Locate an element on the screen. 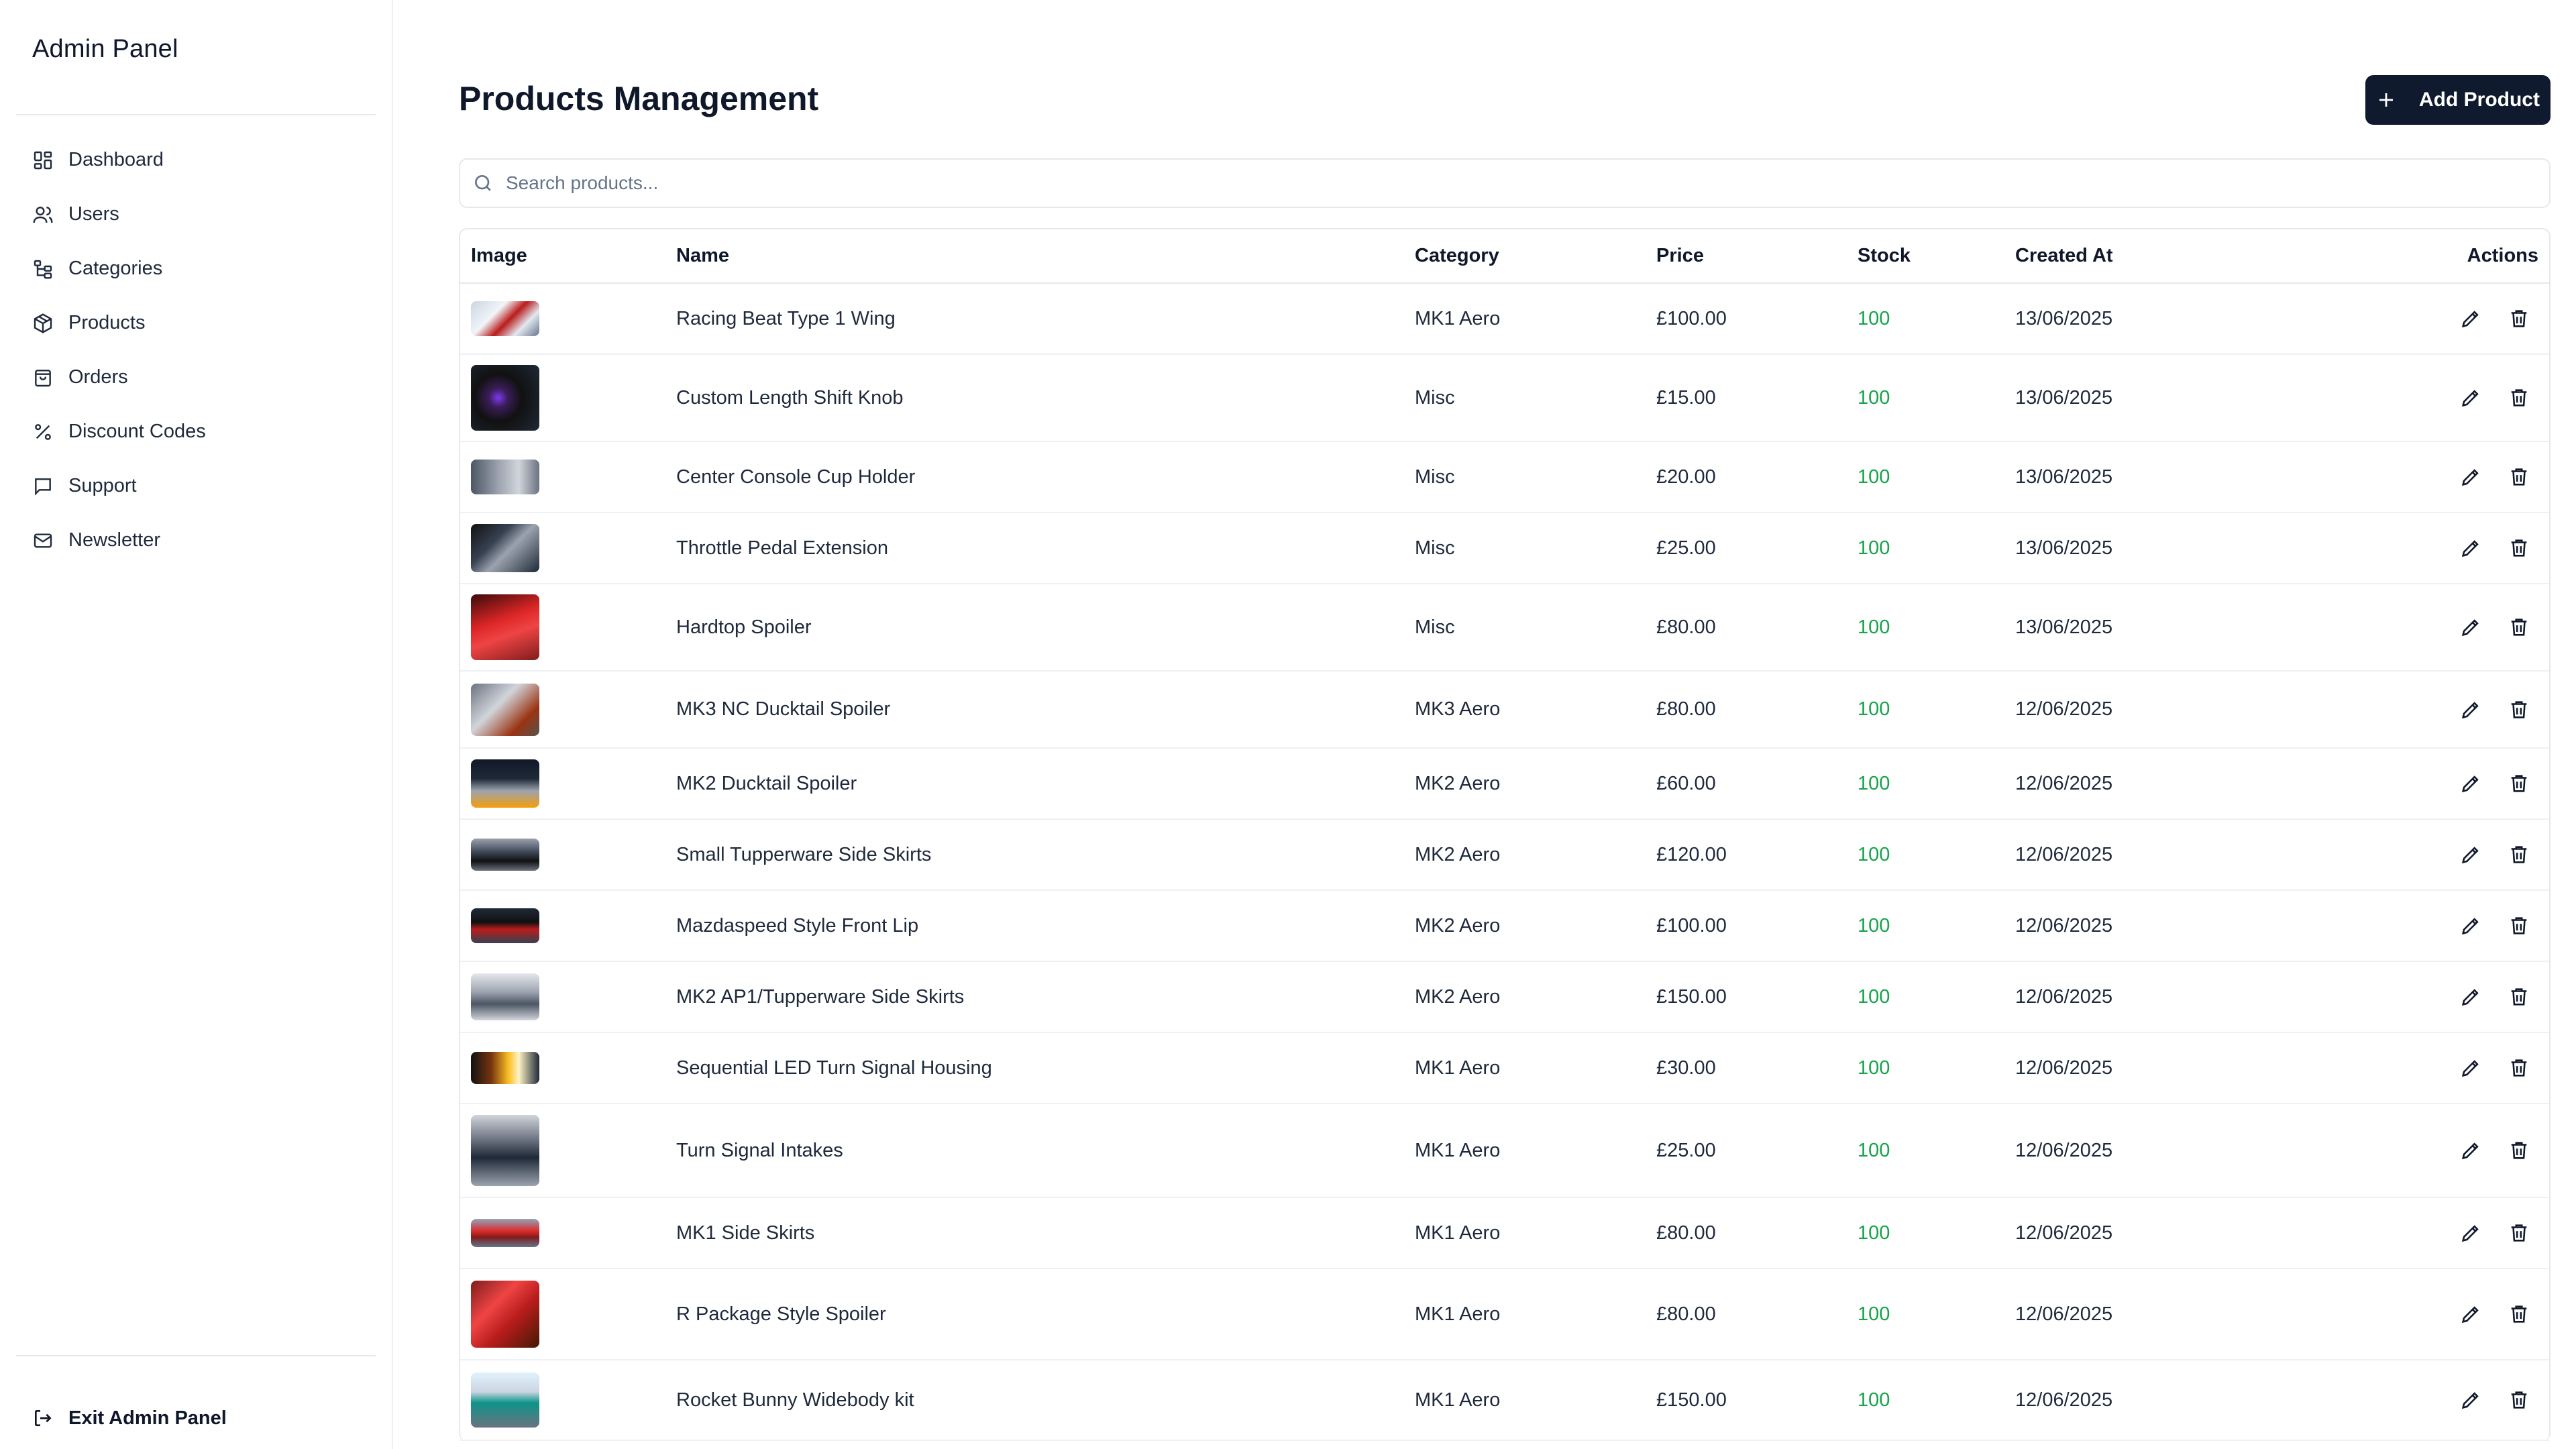 The width and height of the screenshot is (2576, 1449). column-header-created-at: Created At is located at coordinates (2138, 256).